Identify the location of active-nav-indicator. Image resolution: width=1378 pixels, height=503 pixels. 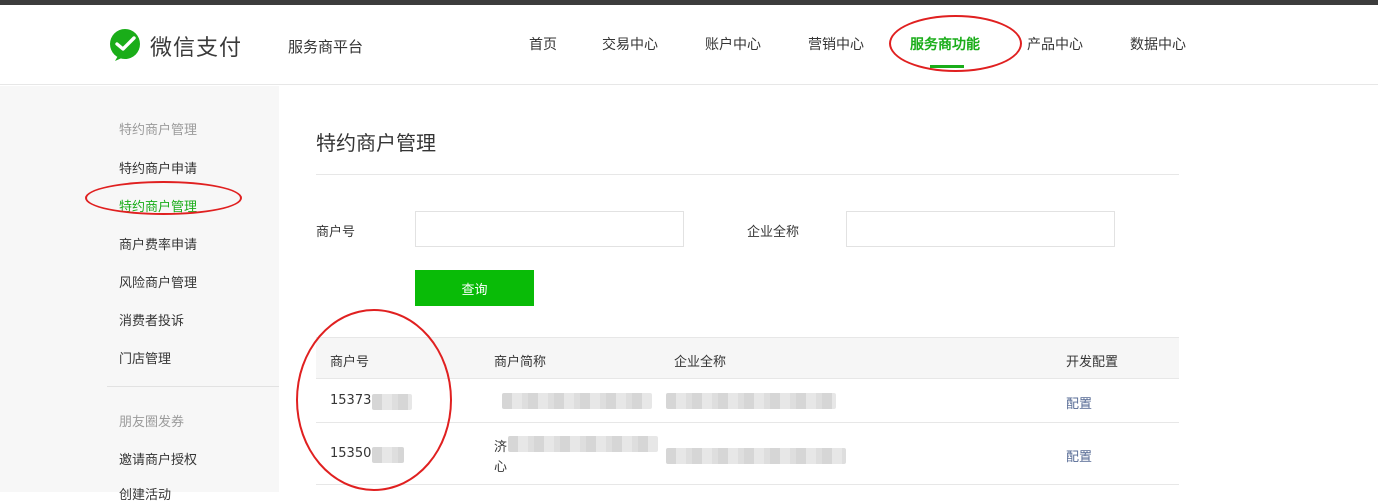
(947, 66).